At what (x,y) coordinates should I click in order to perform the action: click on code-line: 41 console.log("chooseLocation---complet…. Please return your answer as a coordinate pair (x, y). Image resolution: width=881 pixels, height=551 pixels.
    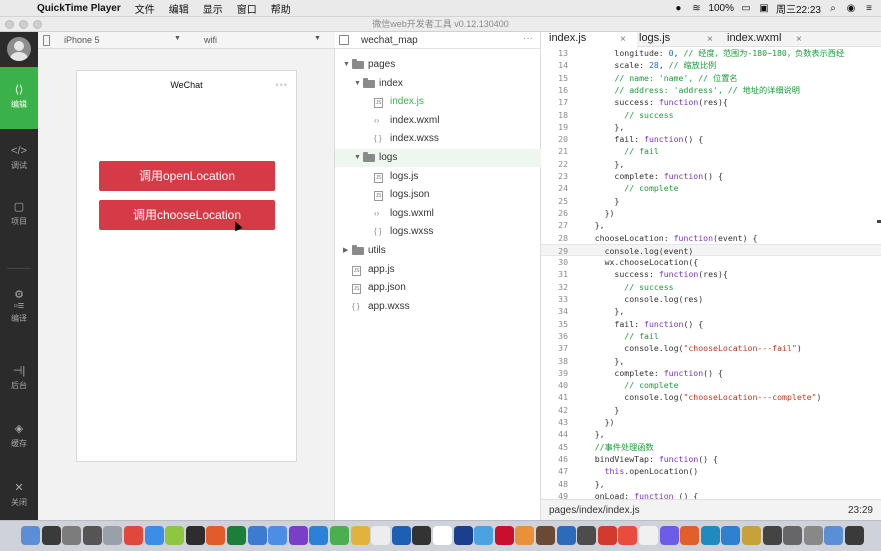
    Looking at the image, I should click on (711, 397).